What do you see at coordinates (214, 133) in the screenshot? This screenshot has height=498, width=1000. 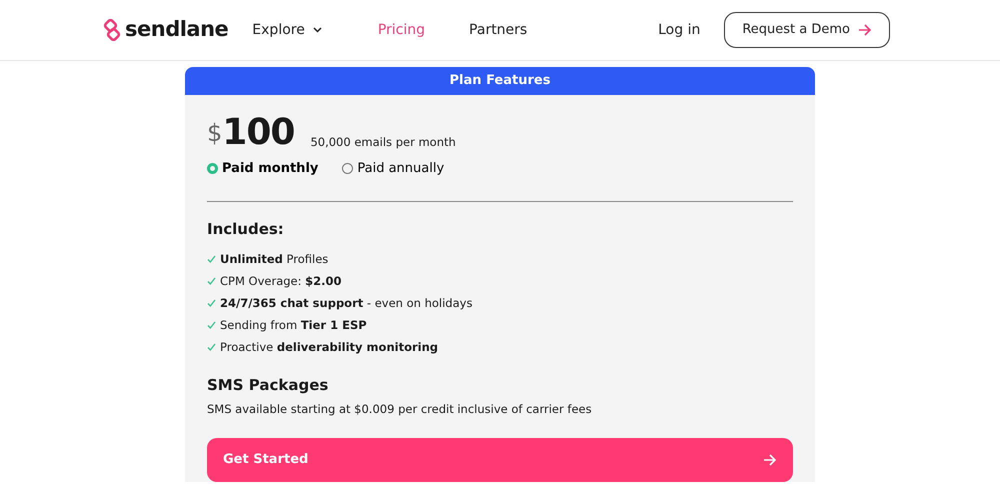 I see `currency-symbol: $` at bounding box center [214, 133].